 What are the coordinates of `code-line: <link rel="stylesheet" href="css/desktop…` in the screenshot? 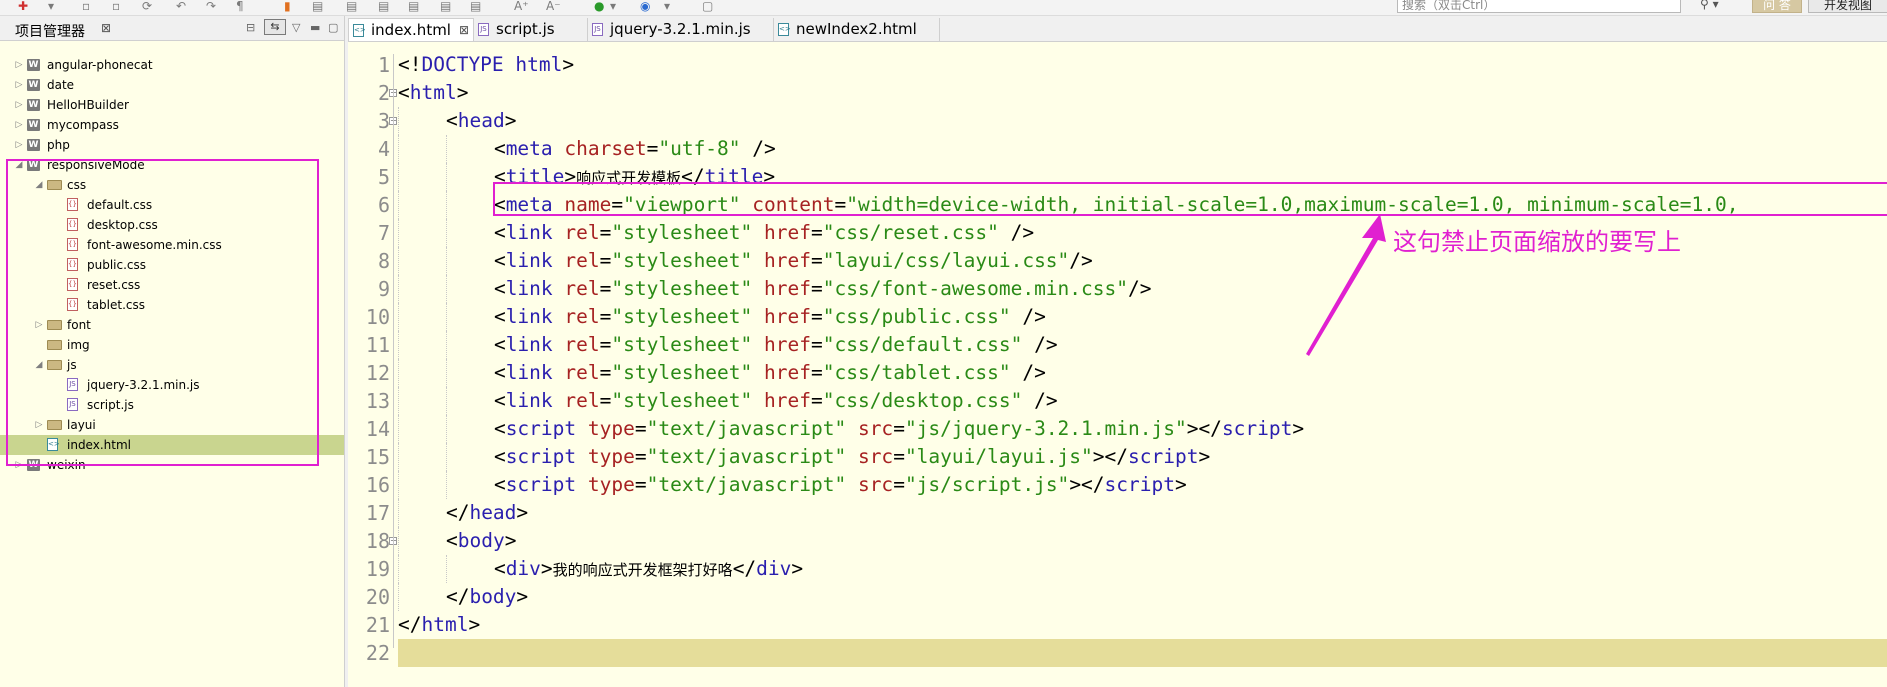 It's located at (1142, 401).